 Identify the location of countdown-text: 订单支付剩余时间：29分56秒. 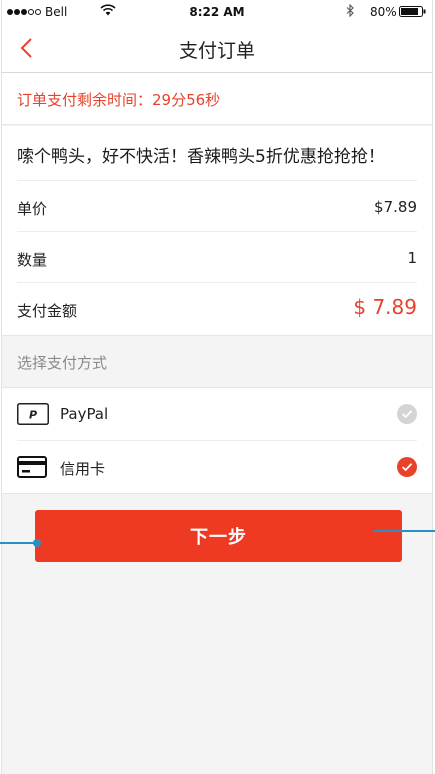
(119, 100).